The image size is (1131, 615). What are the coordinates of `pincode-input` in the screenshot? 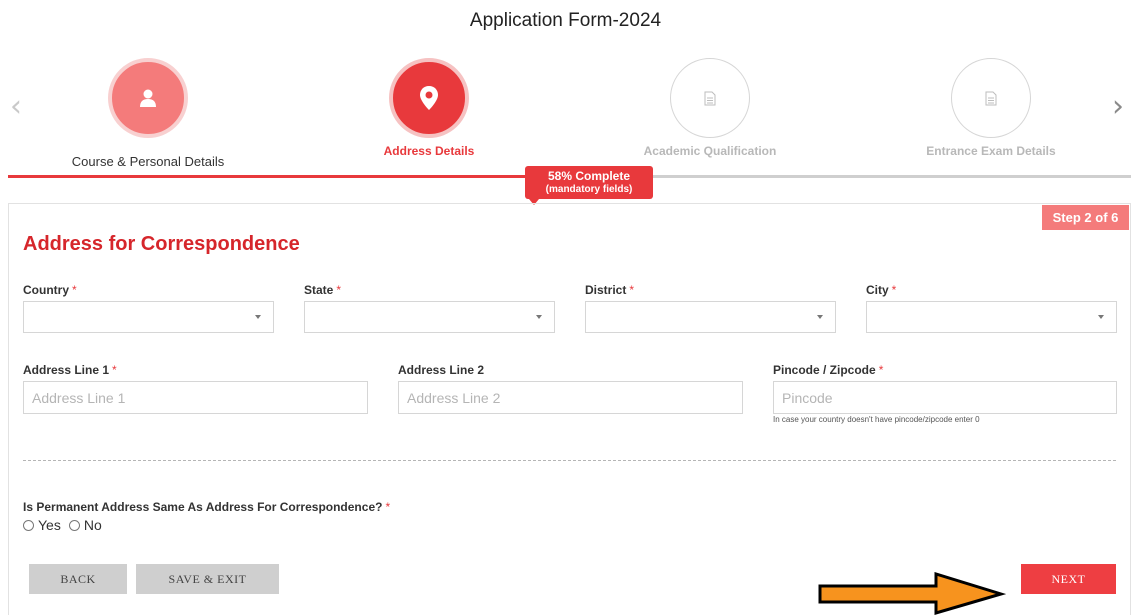 It's located at (945, 397).